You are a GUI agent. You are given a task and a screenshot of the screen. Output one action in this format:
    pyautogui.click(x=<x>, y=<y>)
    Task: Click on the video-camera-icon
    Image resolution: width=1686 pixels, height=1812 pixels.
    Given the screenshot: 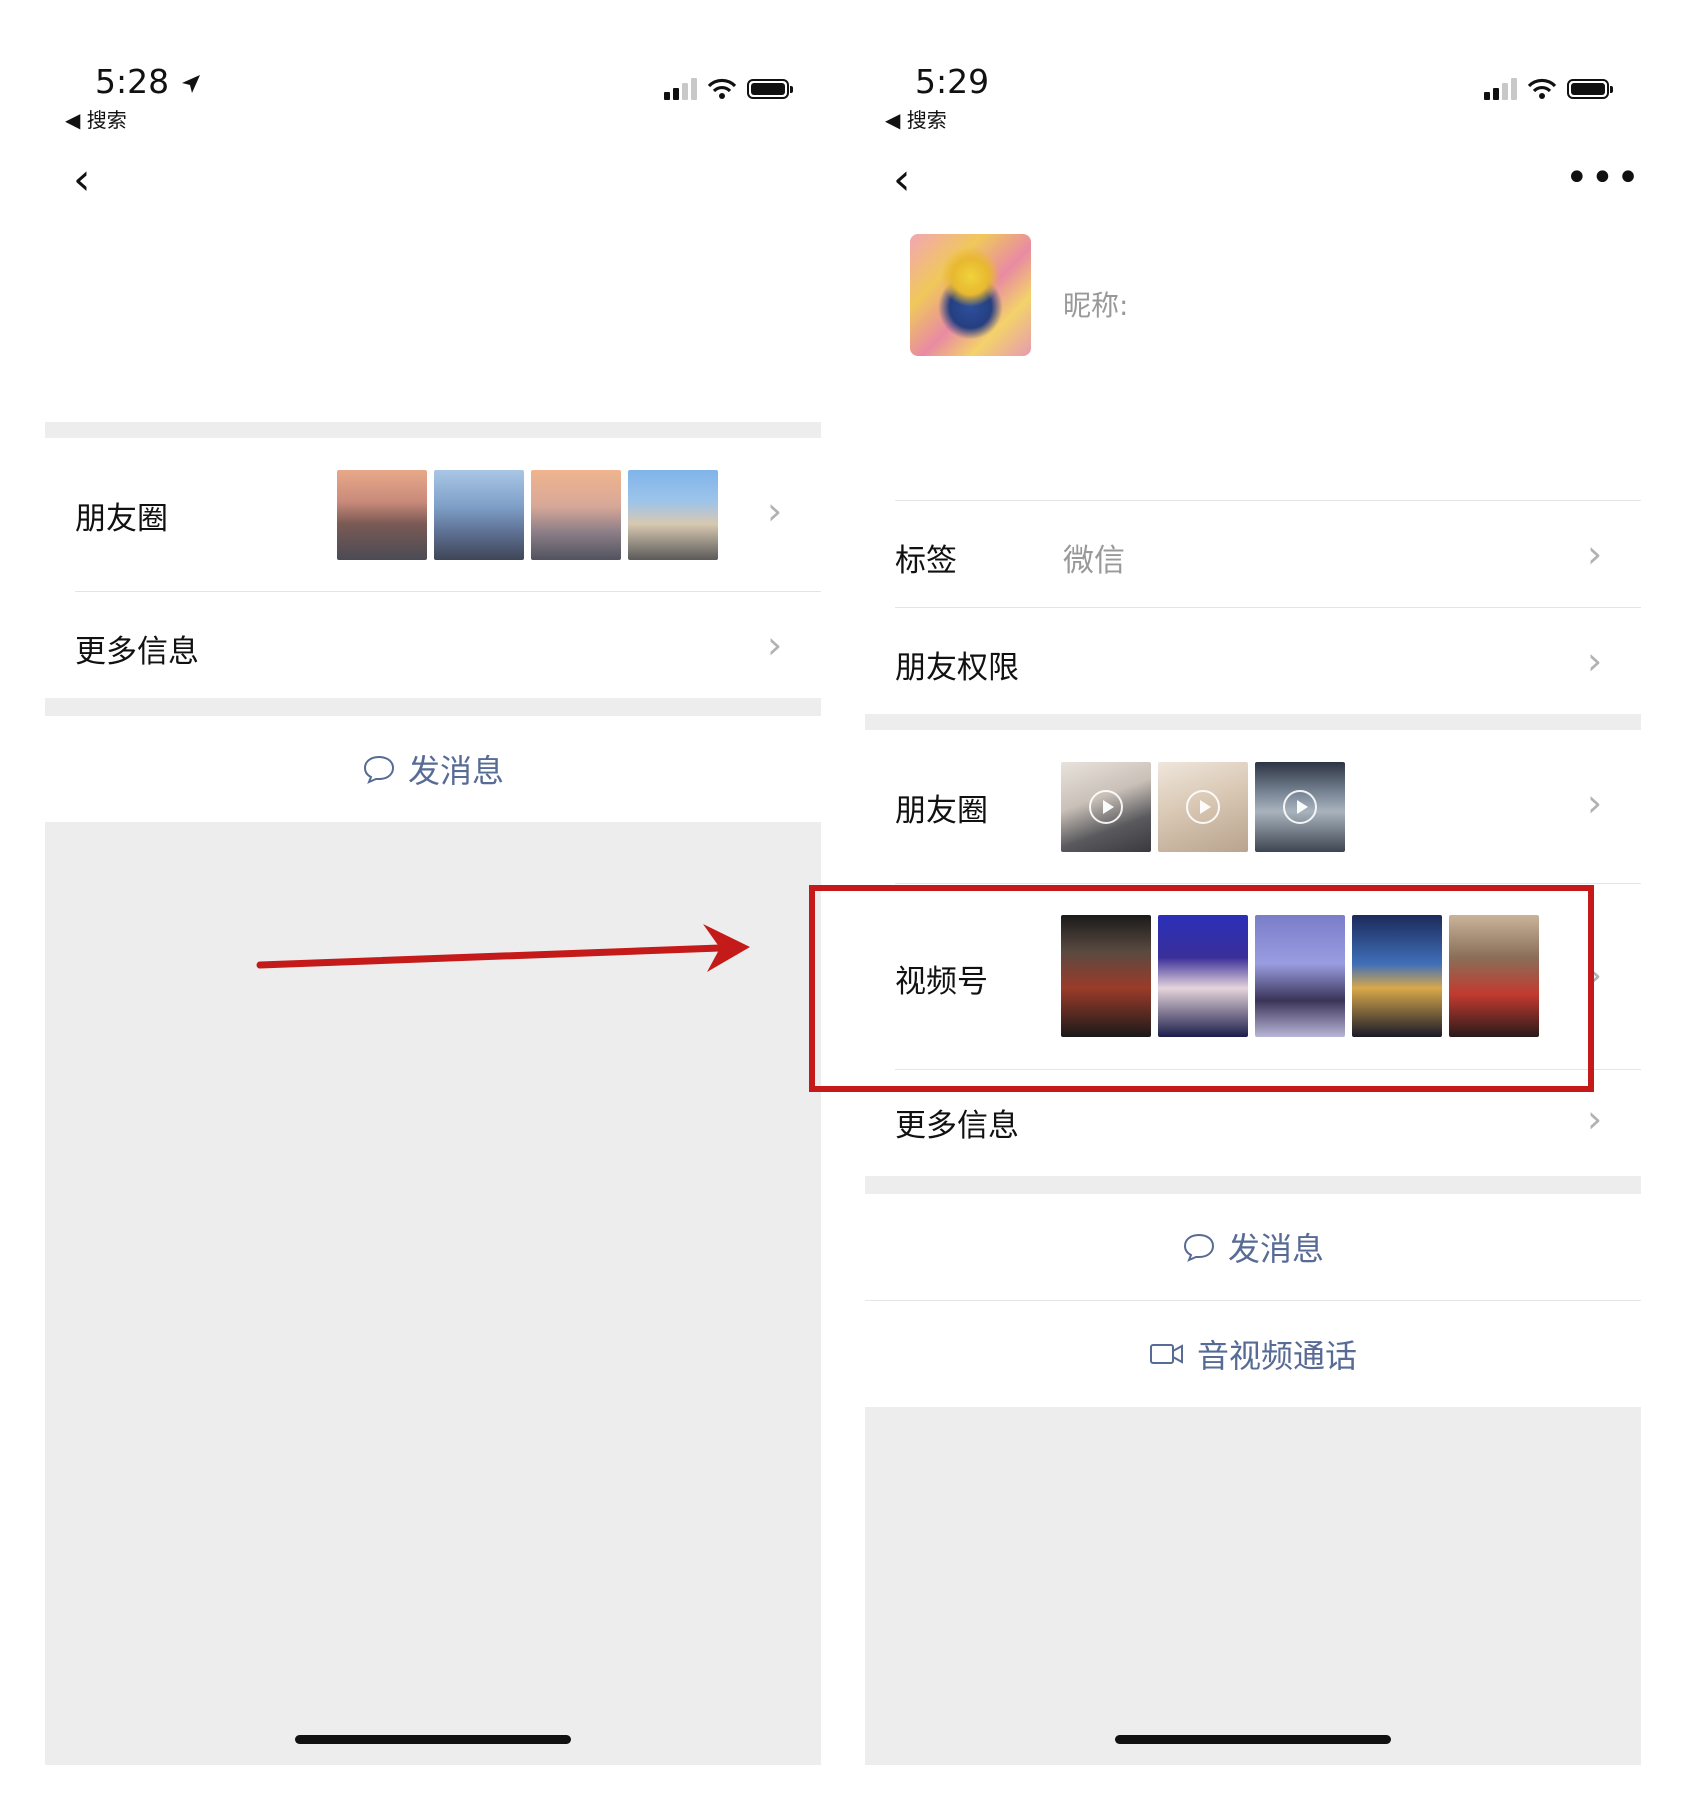 What is the action you would take?
    pyautogui.click(x=1166, y=1354)
    